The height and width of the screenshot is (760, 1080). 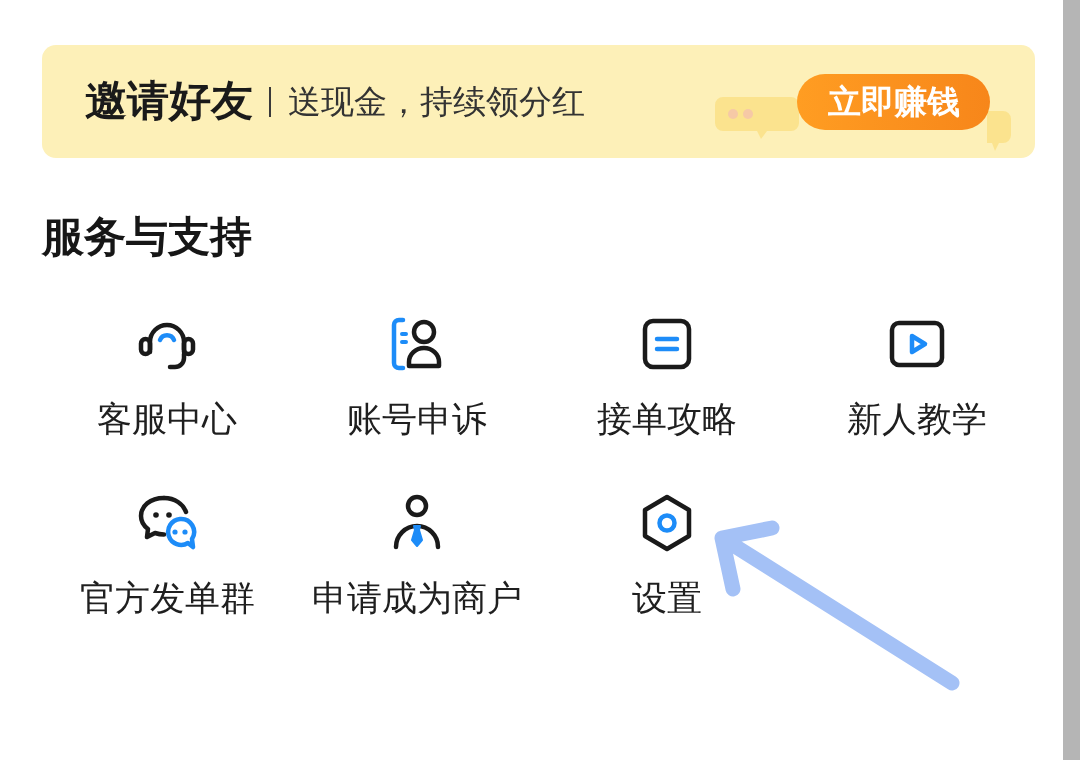 What do you see at coordinates (167, 419) in the screenshot?
I see `service-label: 客服中心` at bounding box center [167, 419].